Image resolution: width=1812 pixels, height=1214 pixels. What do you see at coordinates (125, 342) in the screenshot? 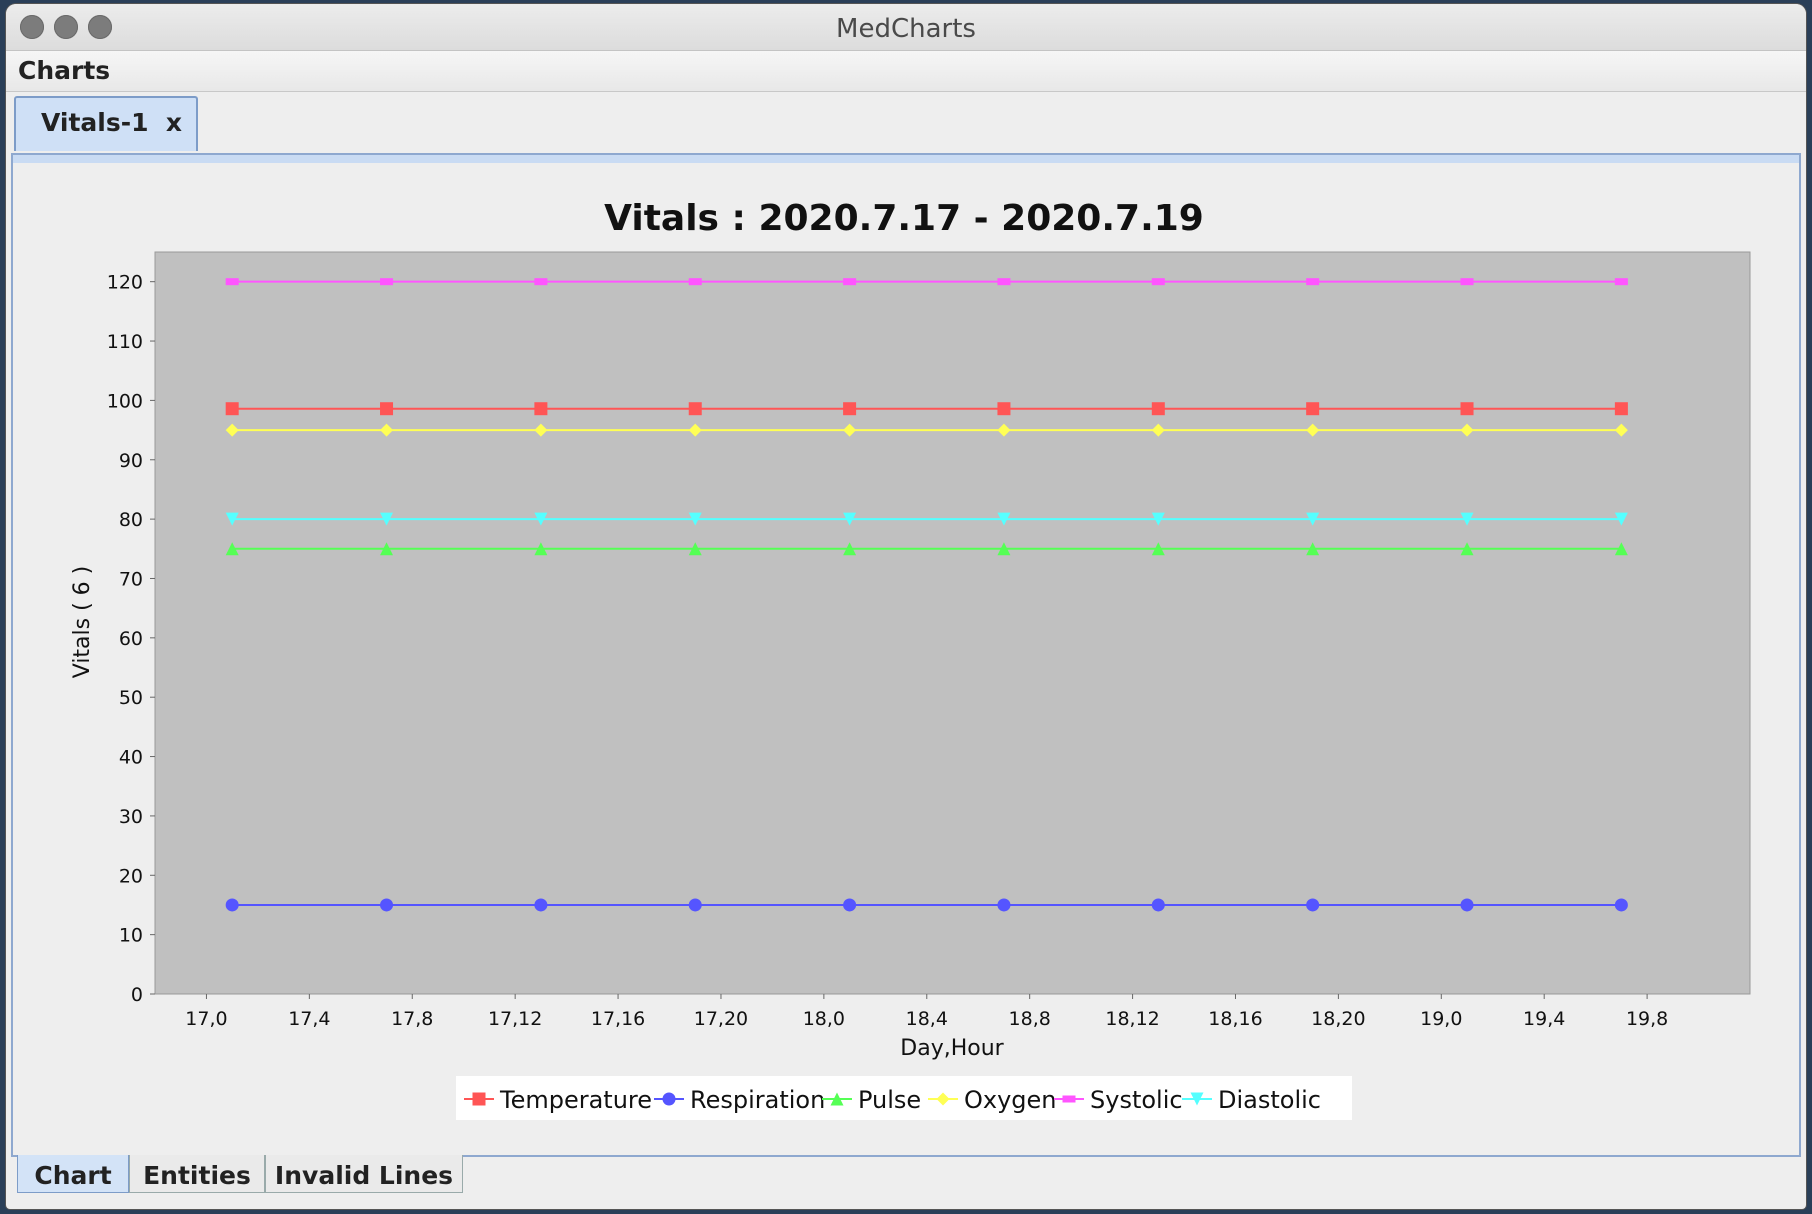
I see `y-tick-label: 110` at bounding box center [125, 342].